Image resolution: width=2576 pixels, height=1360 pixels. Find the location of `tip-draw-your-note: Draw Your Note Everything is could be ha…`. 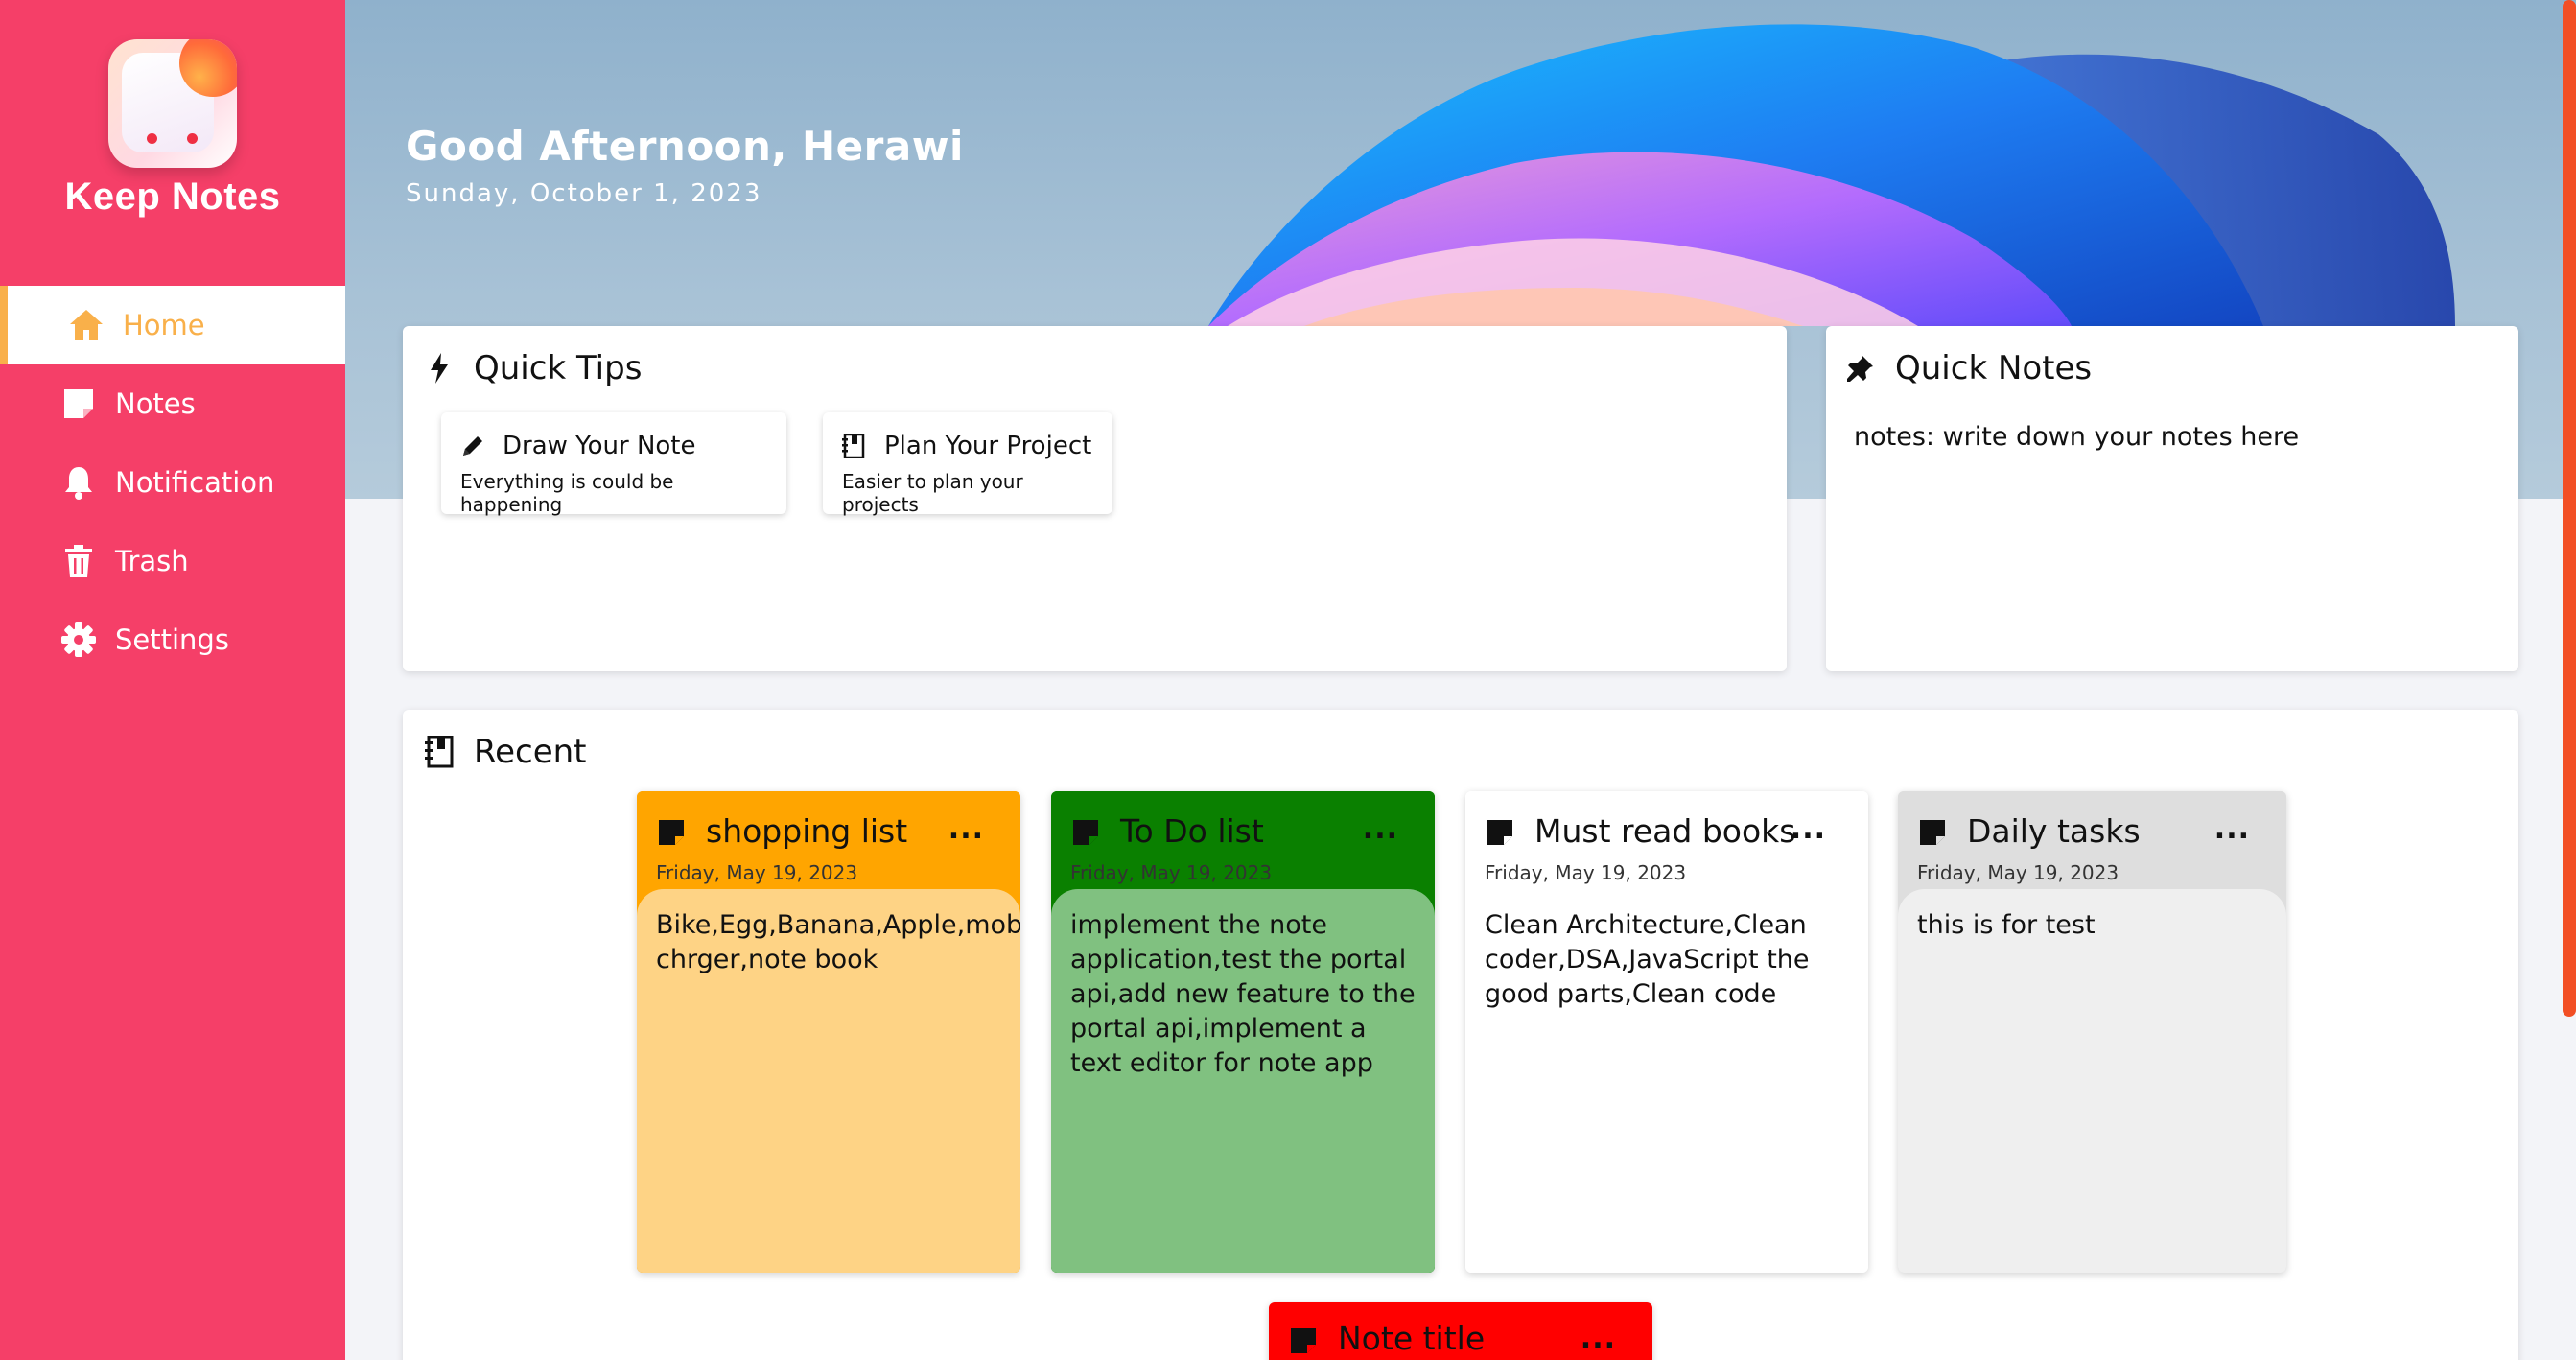

tip-draw-your-note: Draw Your Note Everything is could be ha… is located at coordinates (613, 464).